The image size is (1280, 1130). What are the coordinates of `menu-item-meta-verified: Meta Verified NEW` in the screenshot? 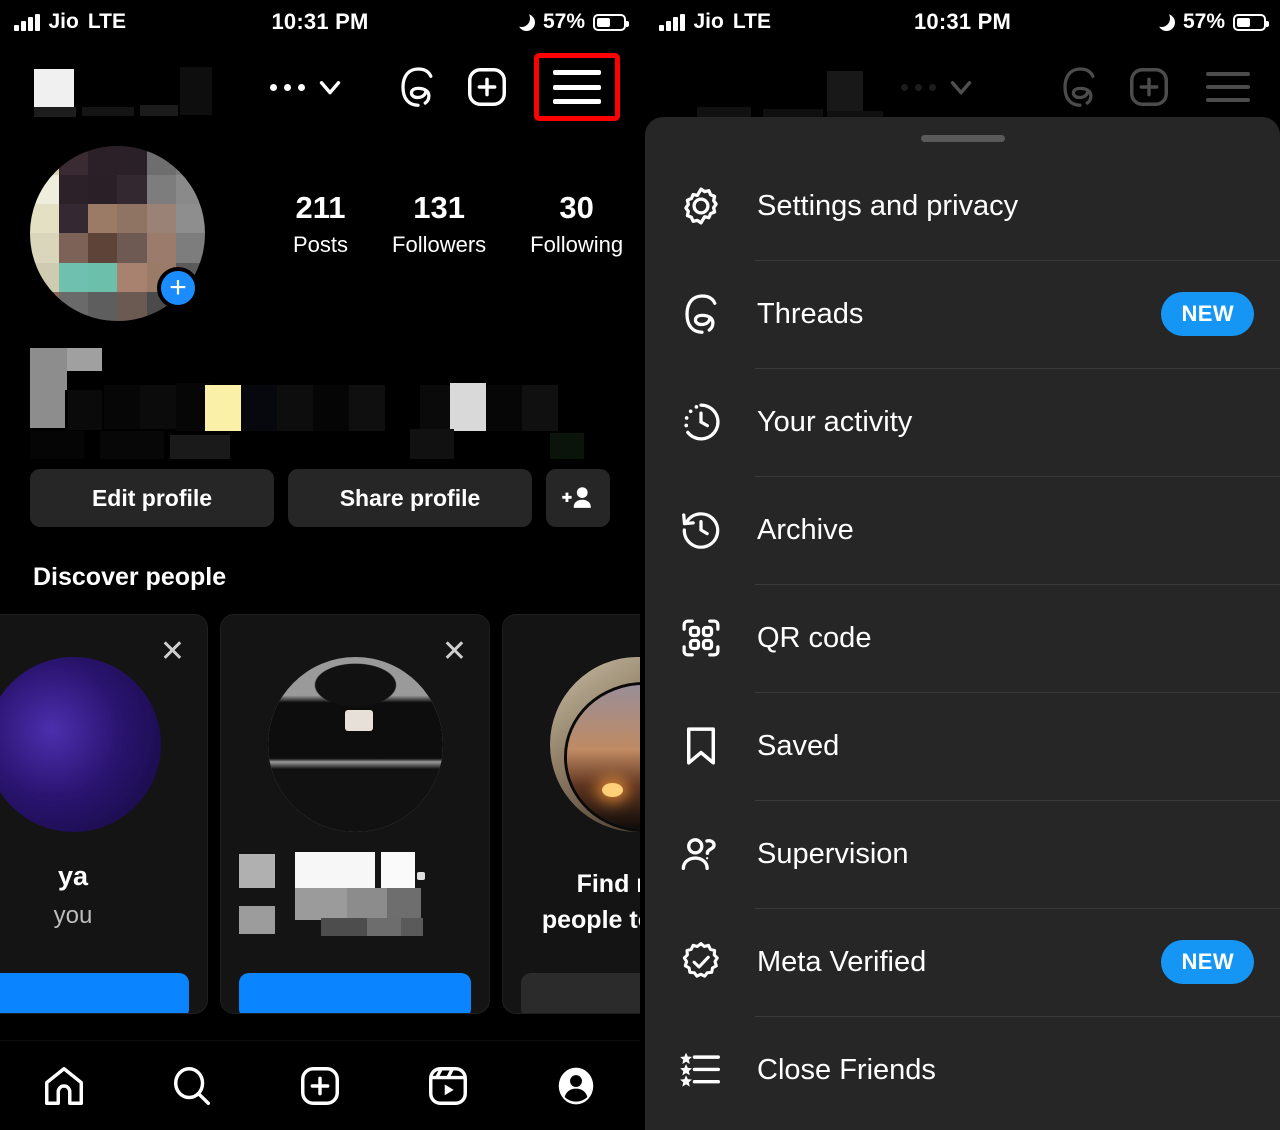 It's located at (962, 962).